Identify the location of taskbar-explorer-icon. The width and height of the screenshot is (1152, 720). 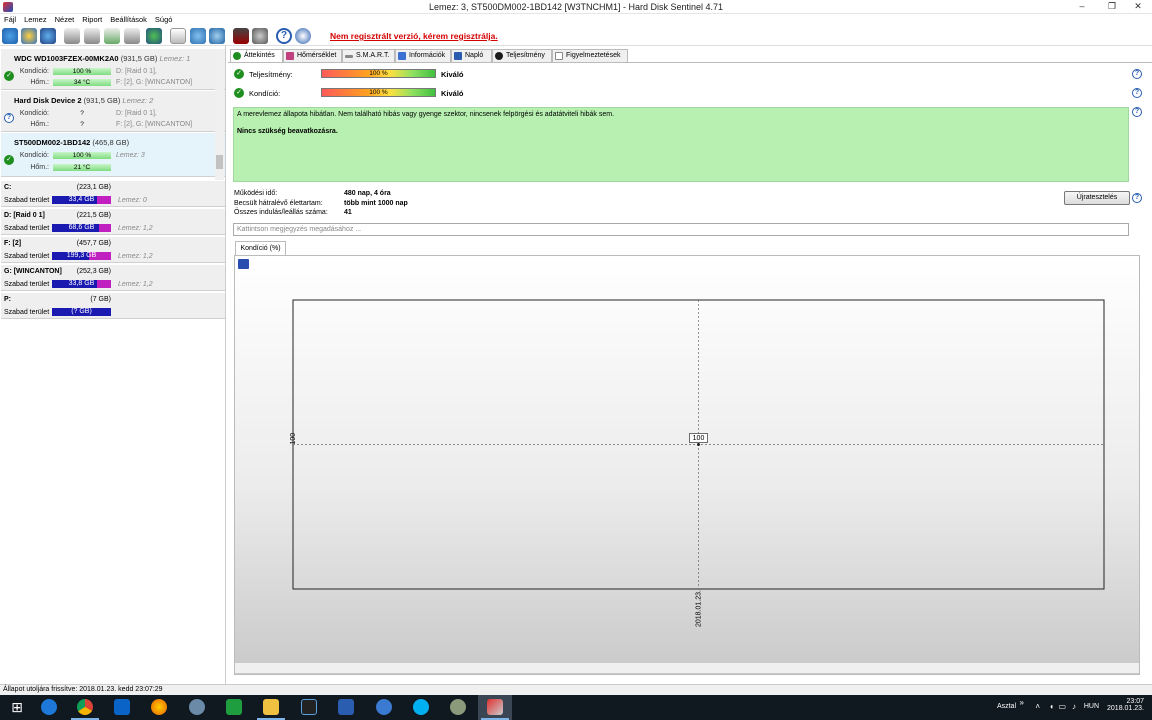
(271, 707).